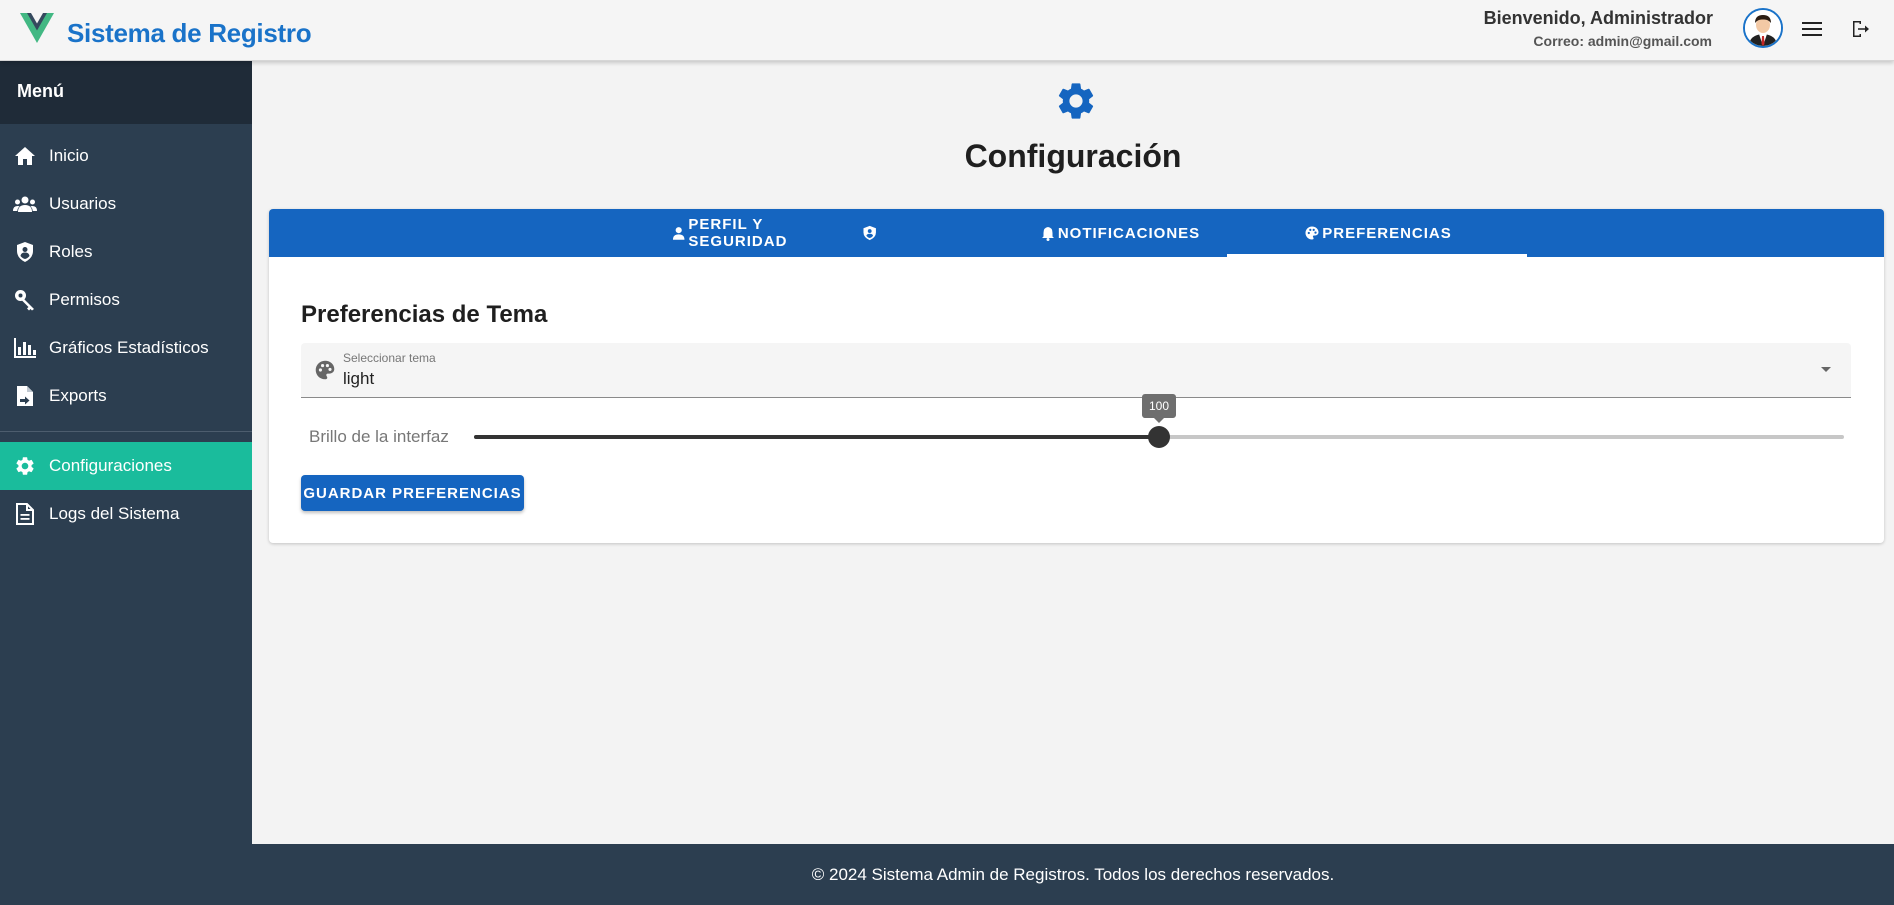 This screenshot has width=1894, height=905. What do you see at coordinates (126, 156) in the screenshot?
I see `sidebar-item-inicio: Inicio` at bounding box center [126, 156].